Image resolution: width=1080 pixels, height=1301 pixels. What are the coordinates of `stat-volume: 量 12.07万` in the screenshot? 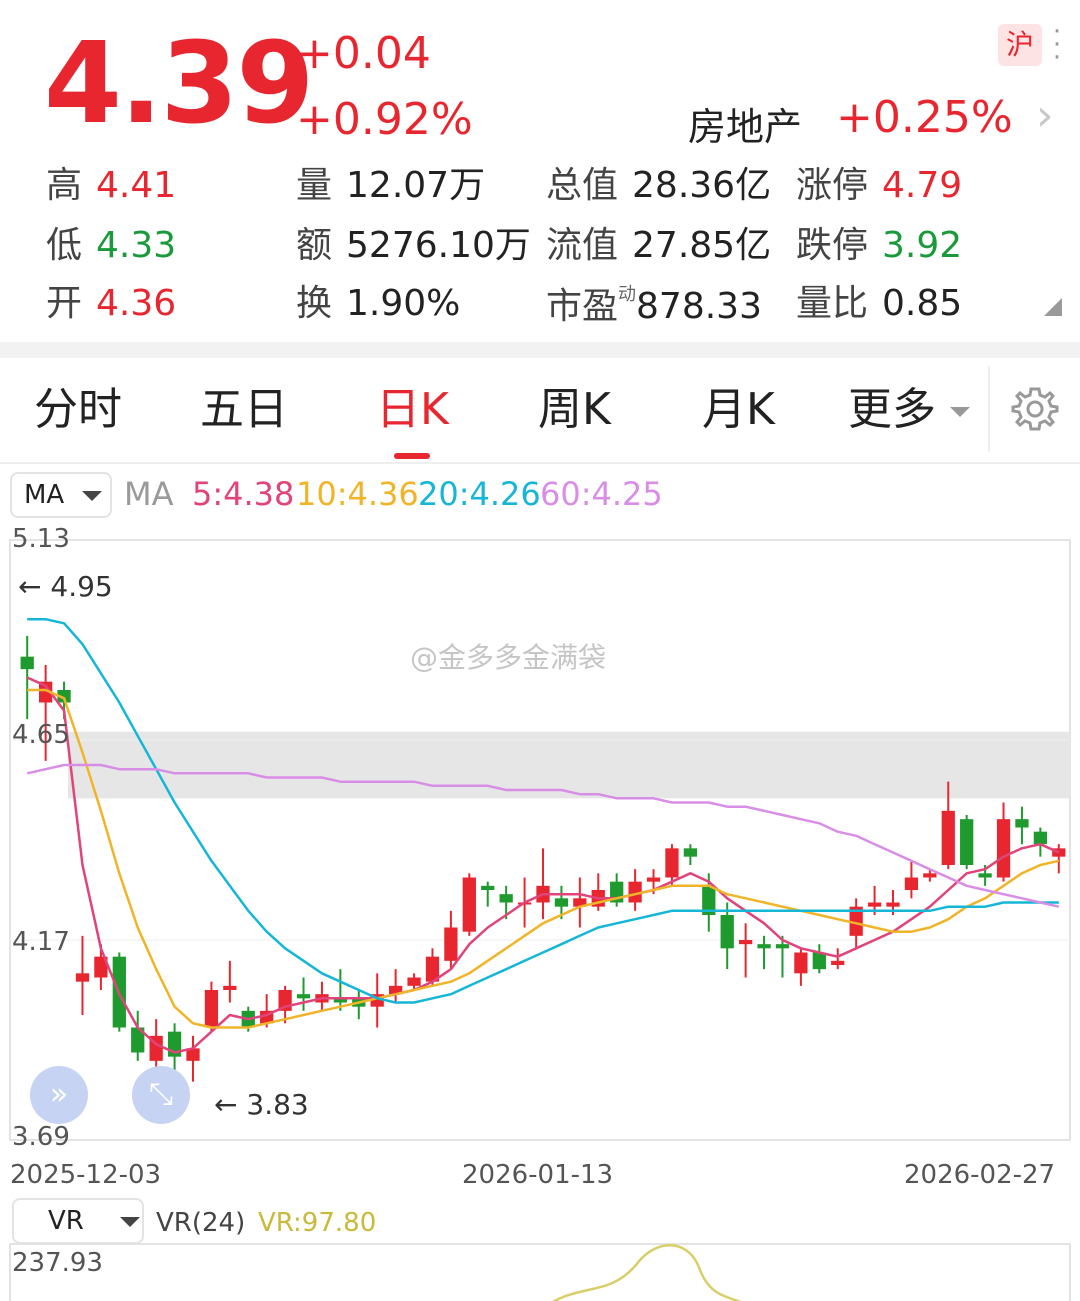 It's located at (391, 185).